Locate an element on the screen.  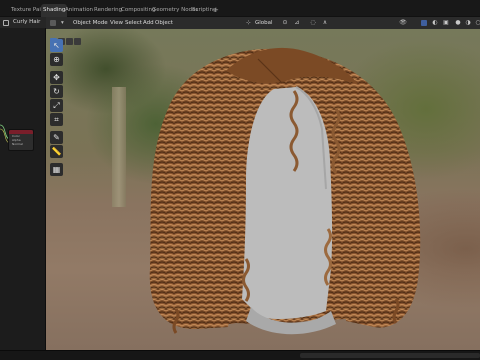
rendered-shading-icon: ○ is located at coordinates (477, 23).